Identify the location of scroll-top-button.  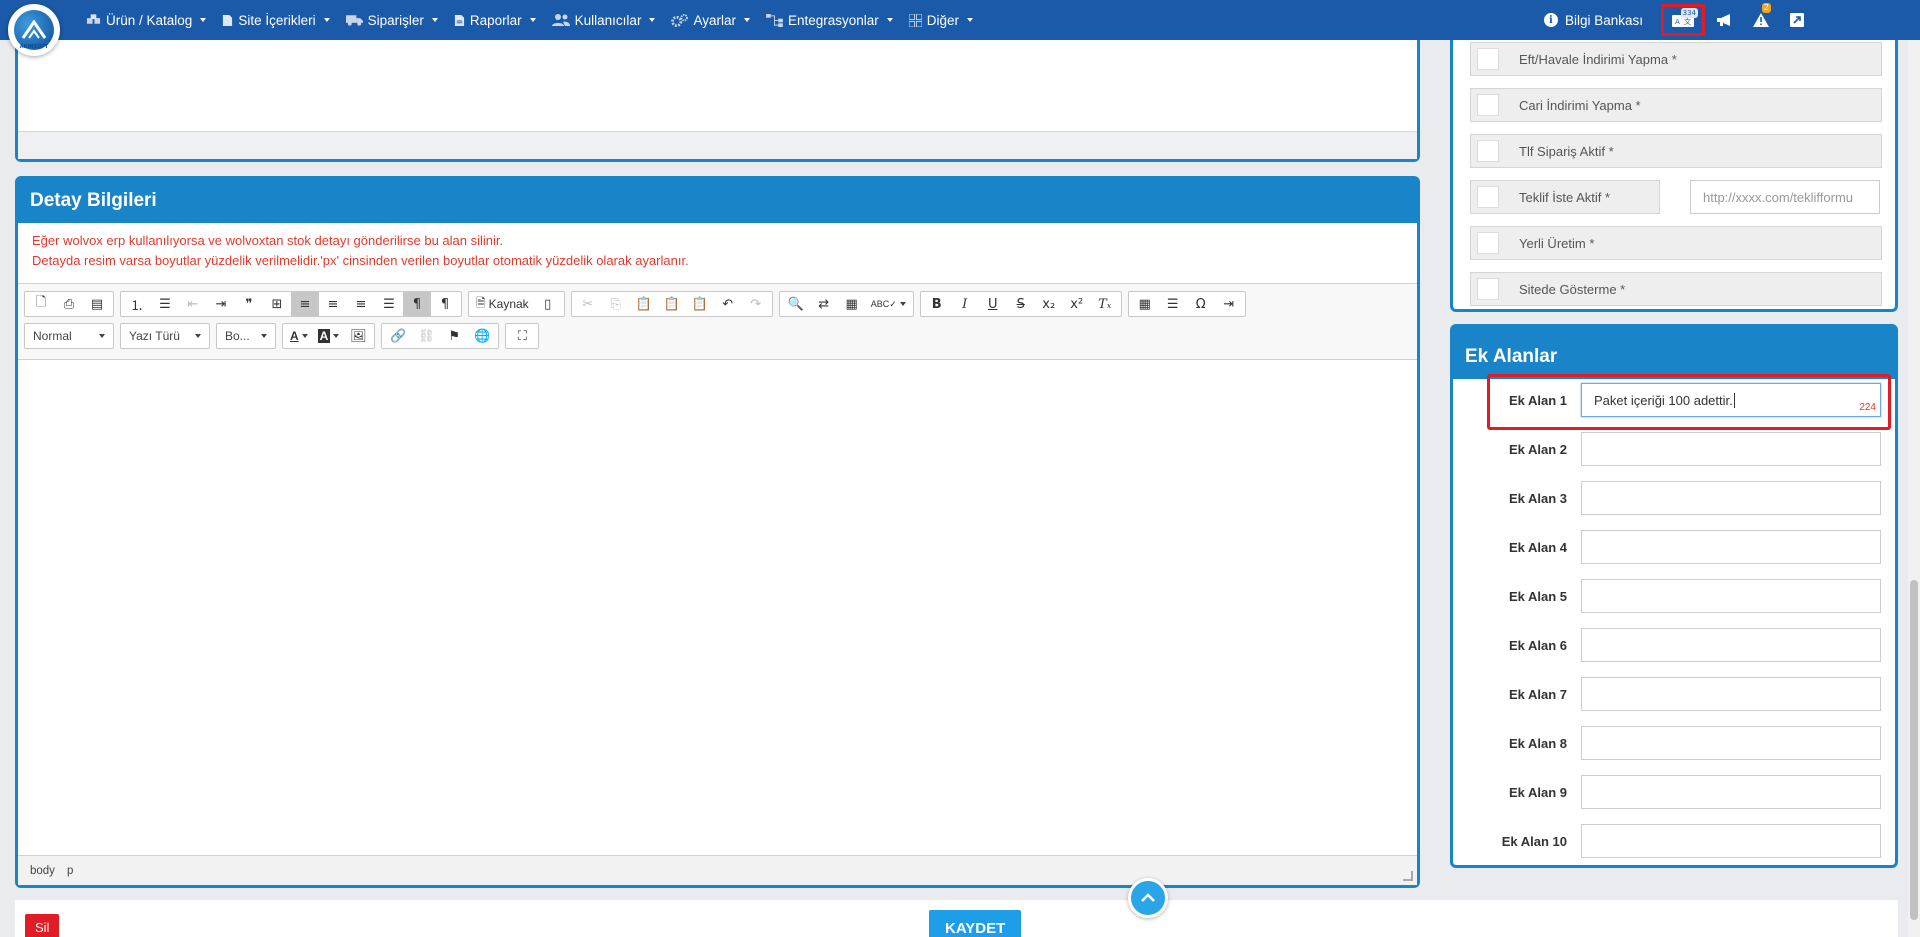
(1148, 898).